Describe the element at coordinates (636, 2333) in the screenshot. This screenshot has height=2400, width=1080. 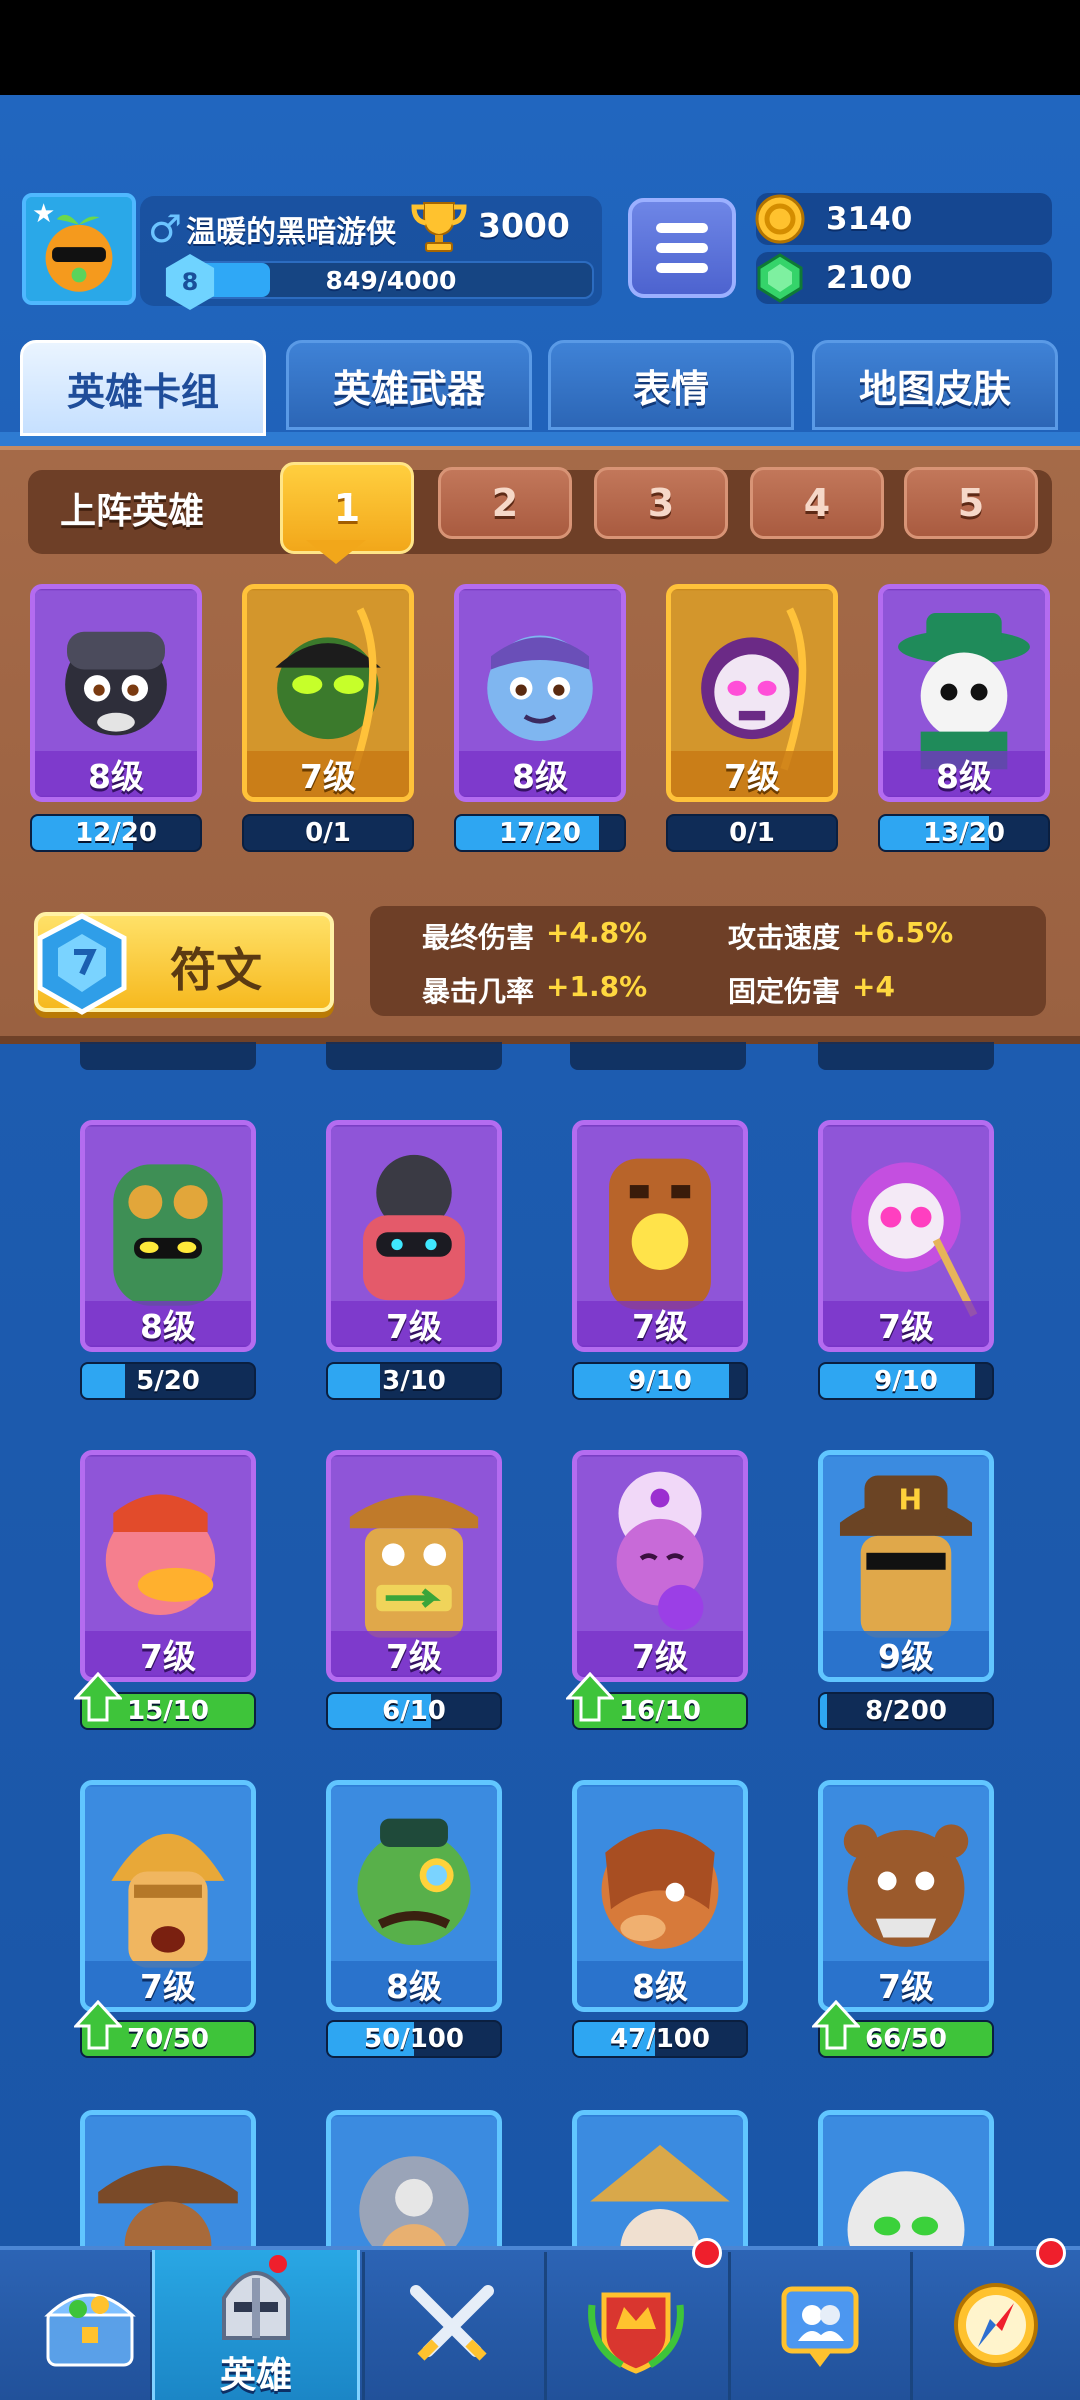
I see `crown-shield-icon` at that location.